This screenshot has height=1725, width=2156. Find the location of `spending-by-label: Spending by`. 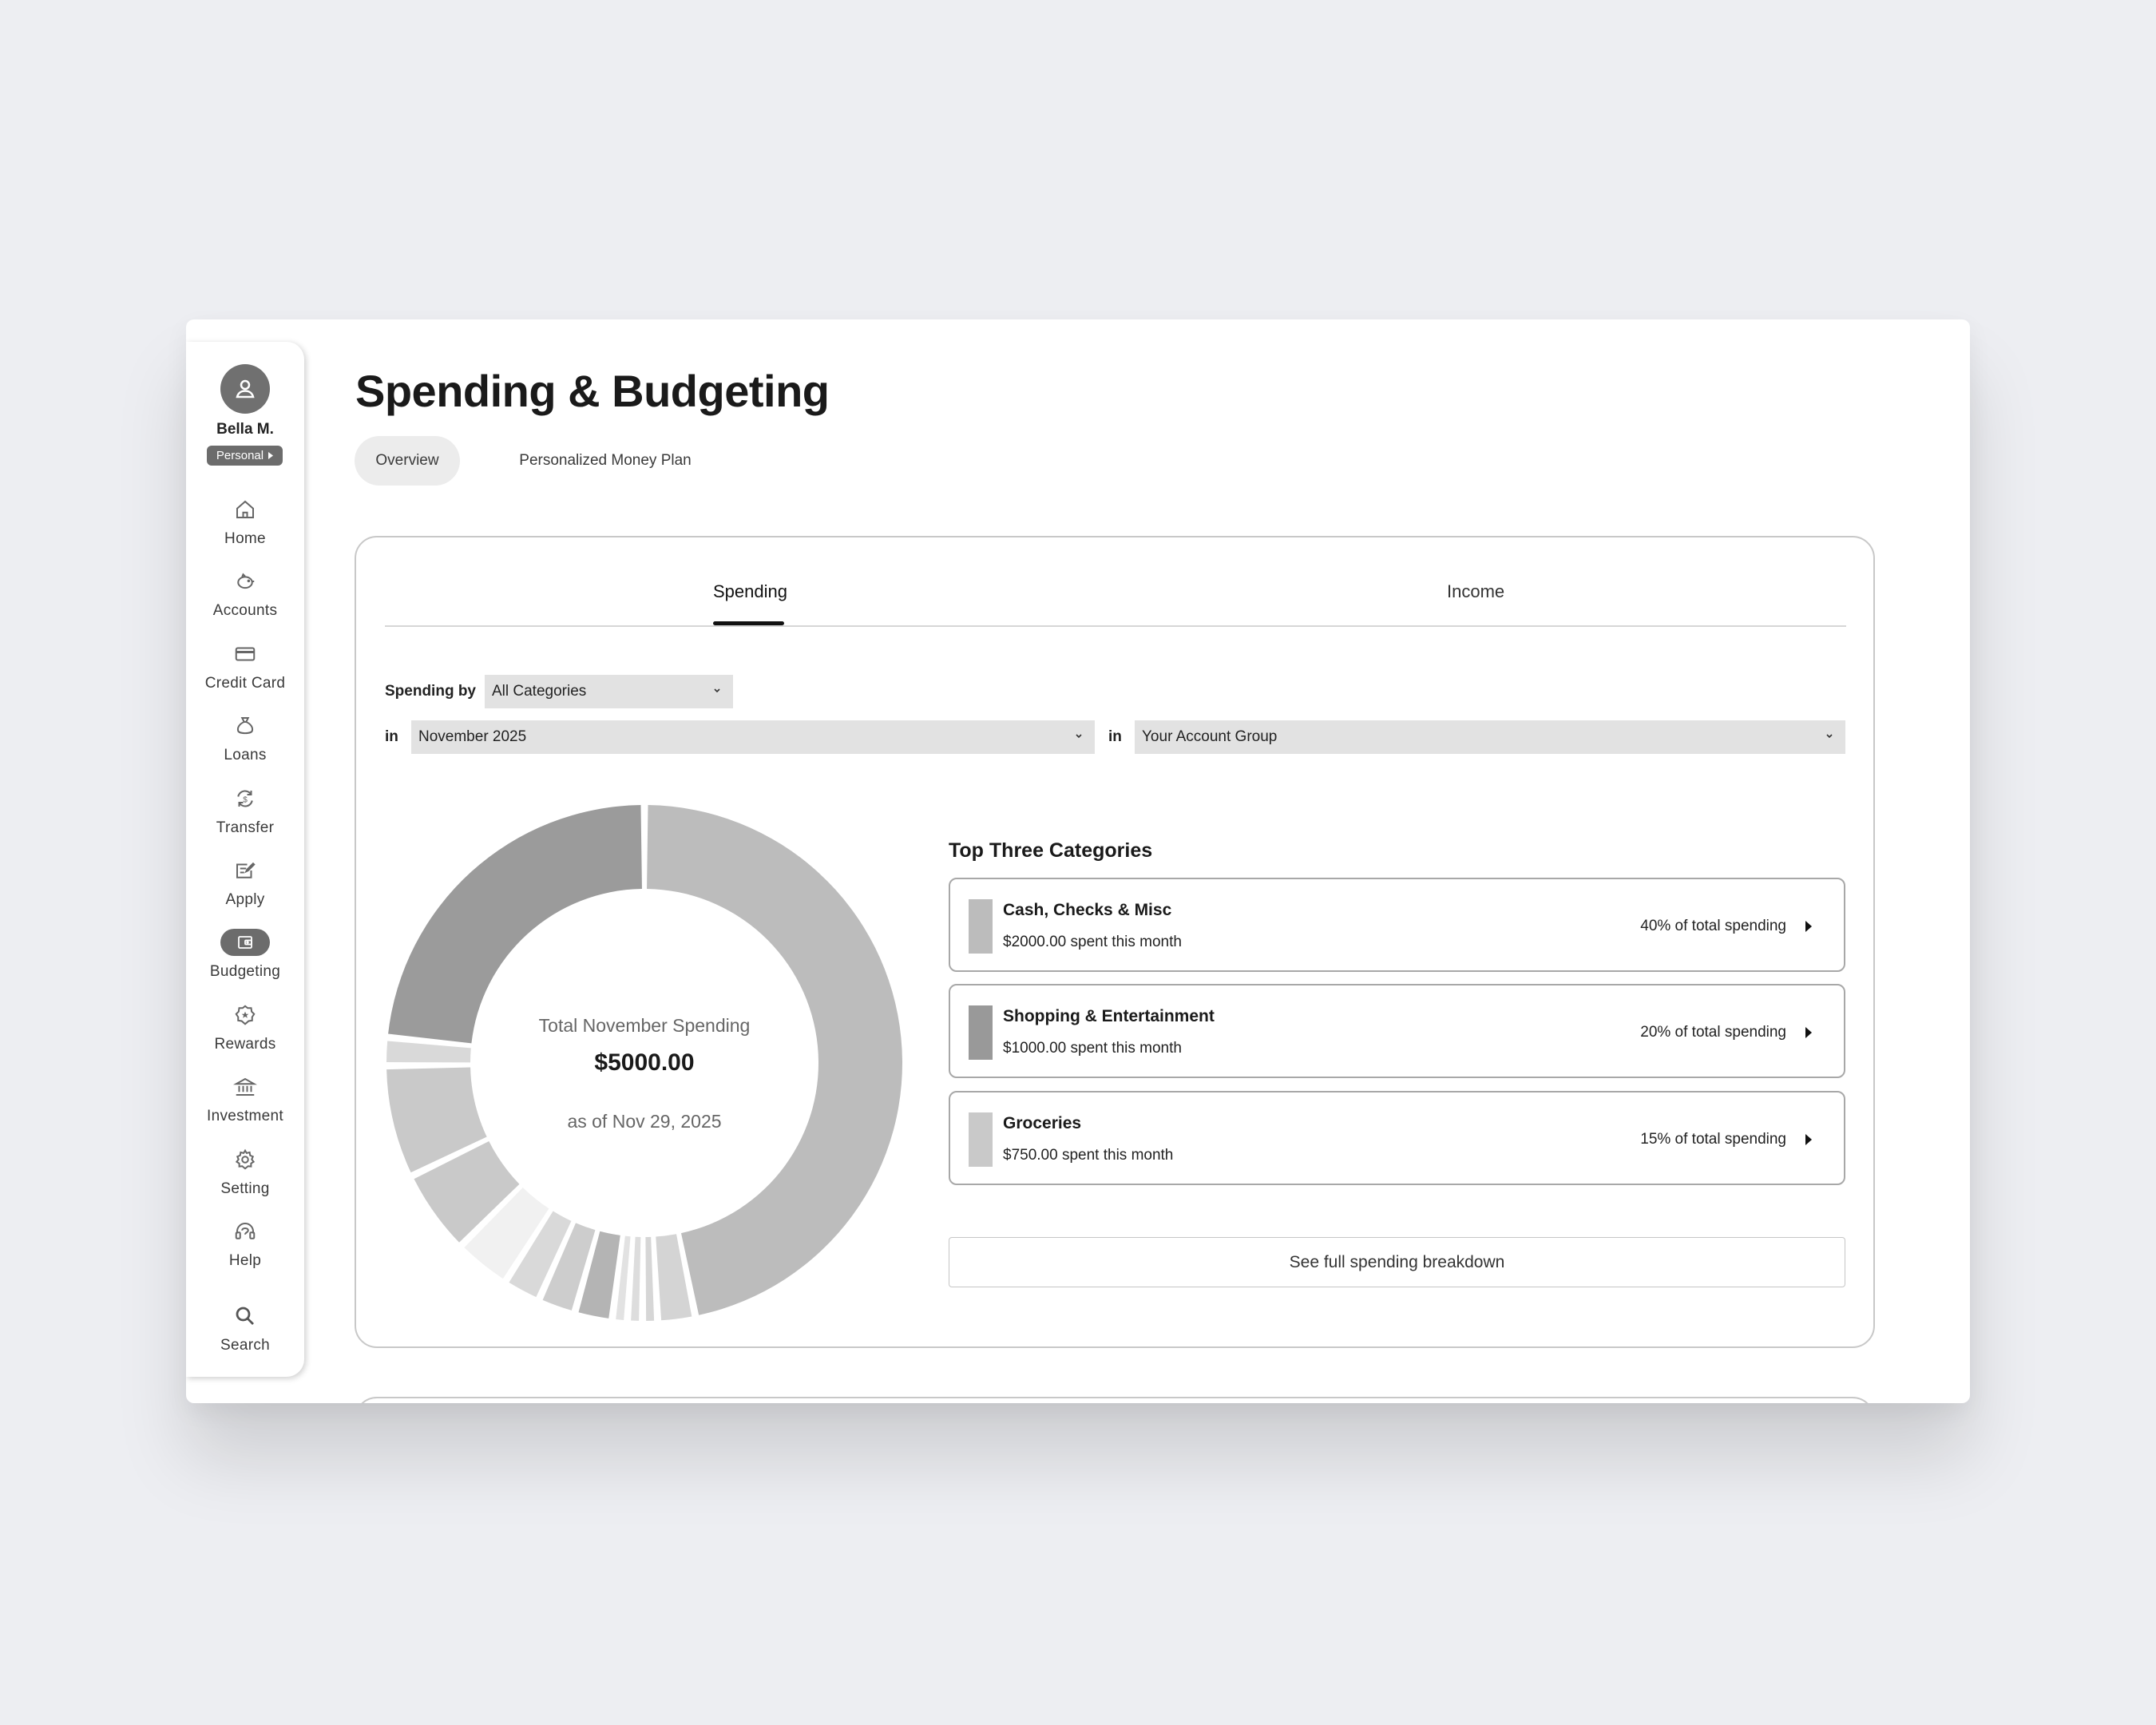

spending-by-label: Spending by is located at coordinates (430, 692).